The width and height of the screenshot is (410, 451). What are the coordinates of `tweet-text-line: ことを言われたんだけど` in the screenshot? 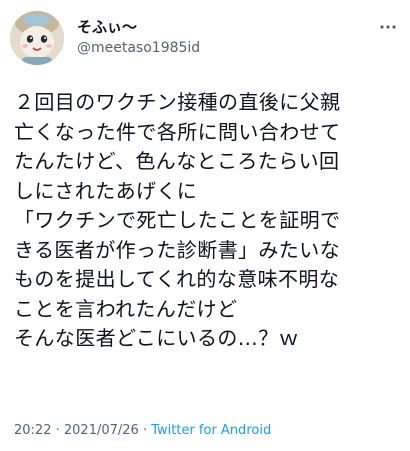 It's located at (126, 308).